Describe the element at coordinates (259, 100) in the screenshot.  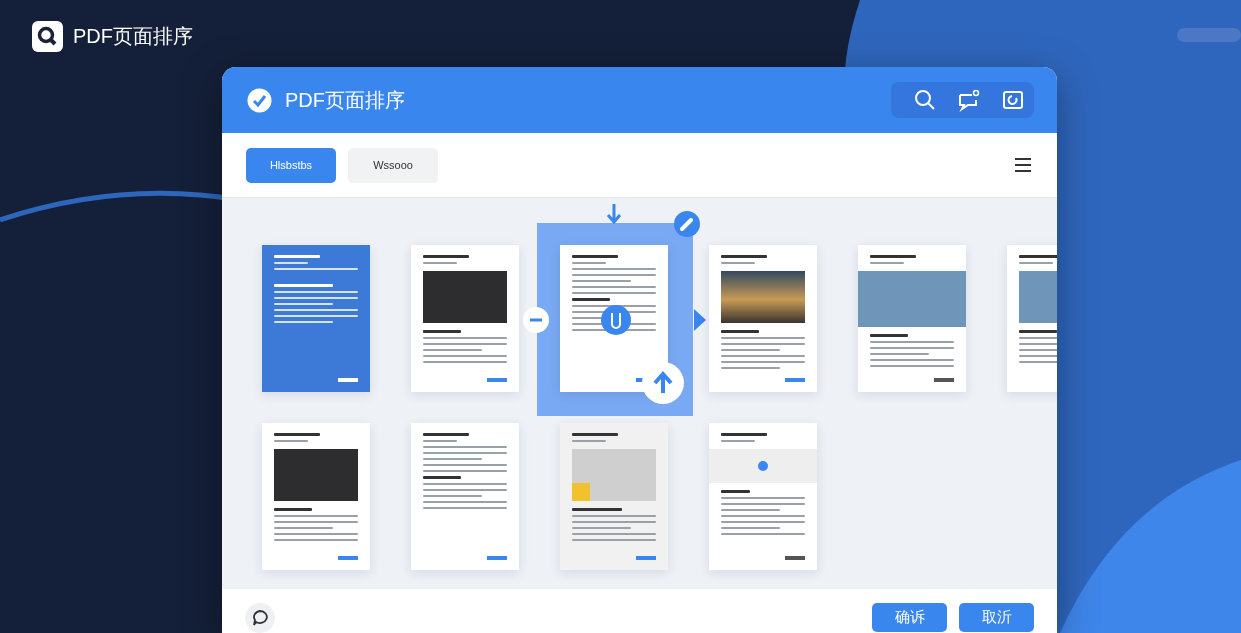
I see `check-icon` at that location.